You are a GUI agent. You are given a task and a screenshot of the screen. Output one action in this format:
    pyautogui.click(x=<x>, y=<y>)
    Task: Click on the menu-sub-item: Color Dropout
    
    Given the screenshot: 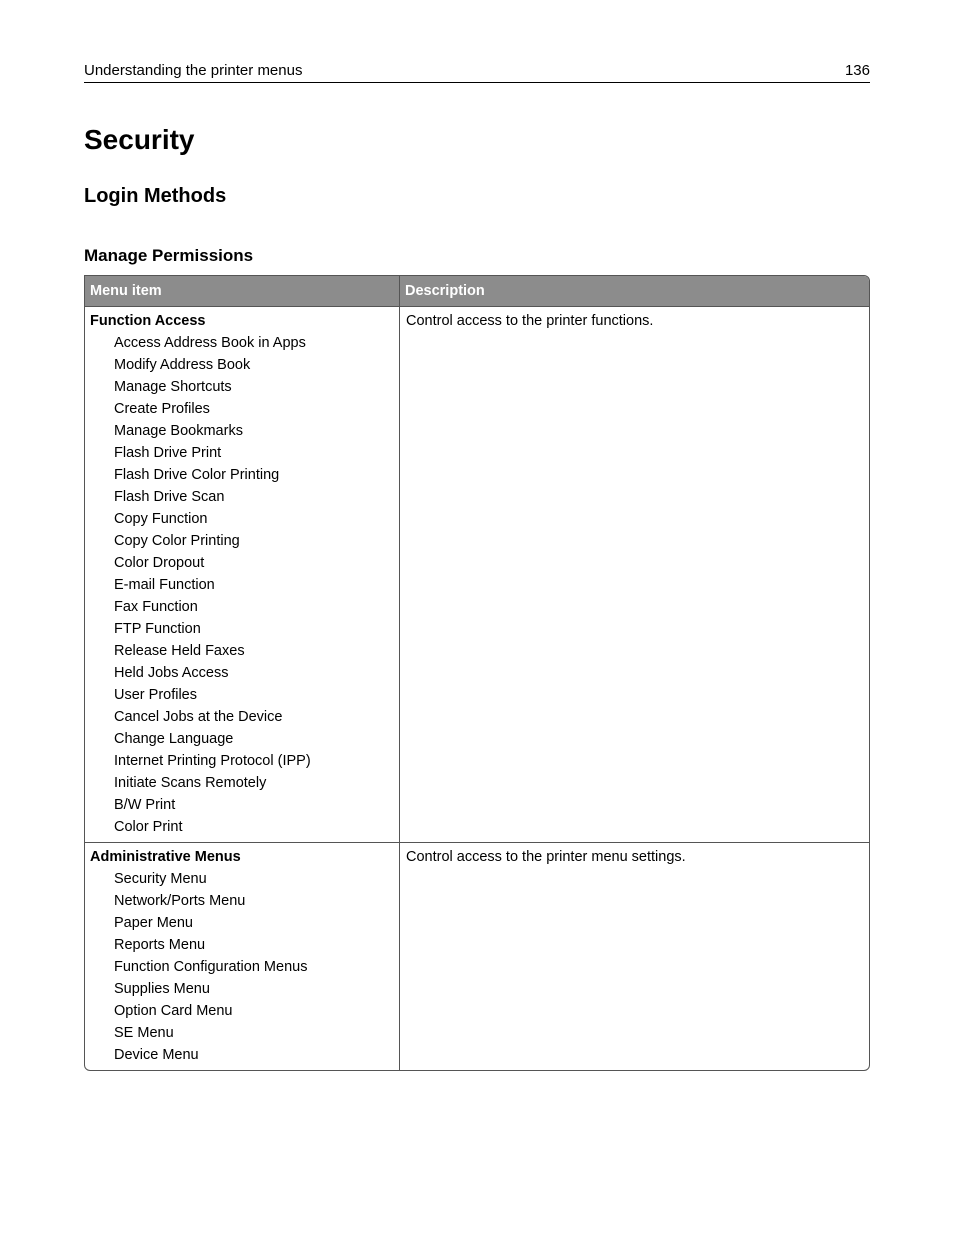 What is the action you would take?
    pyautogui.click(x=159, y=563)
    